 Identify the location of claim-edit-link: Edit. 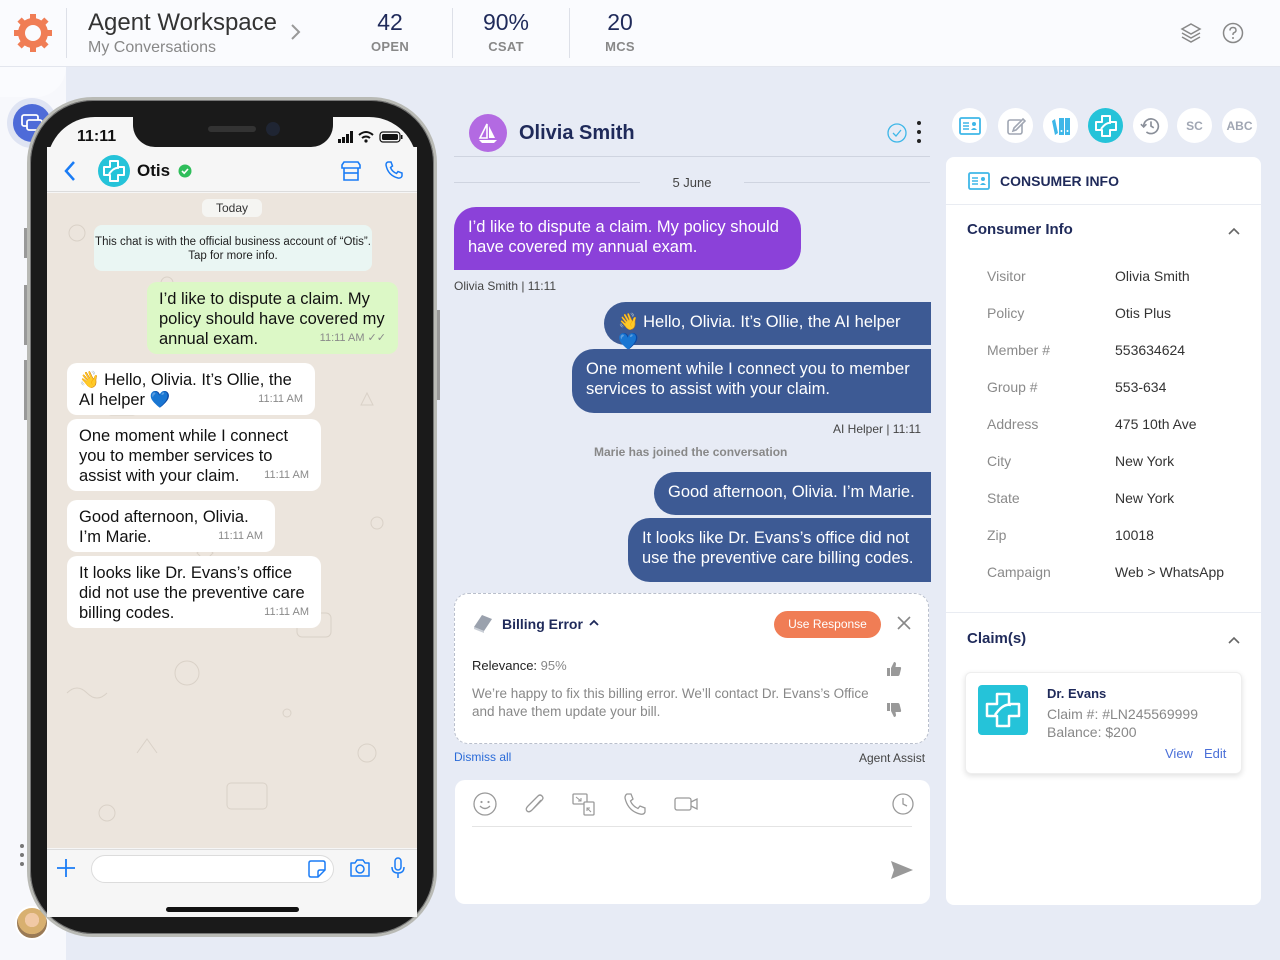
(1215, 753).